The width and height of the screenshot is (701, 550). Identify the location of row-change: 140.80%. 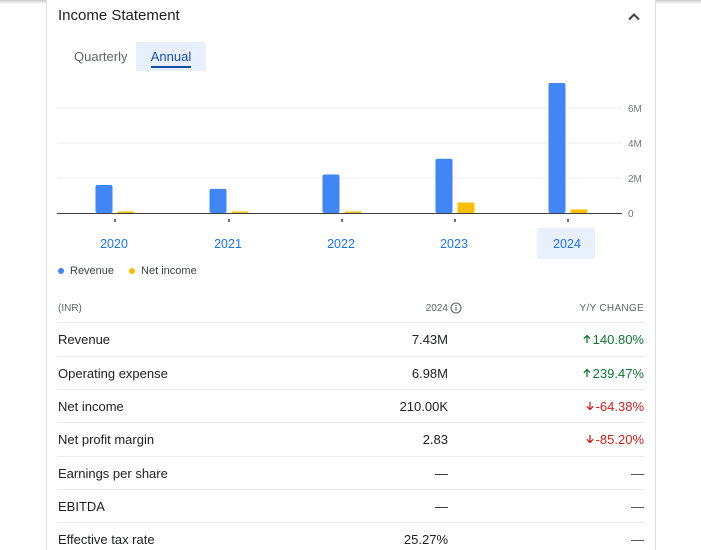
(613, 339).